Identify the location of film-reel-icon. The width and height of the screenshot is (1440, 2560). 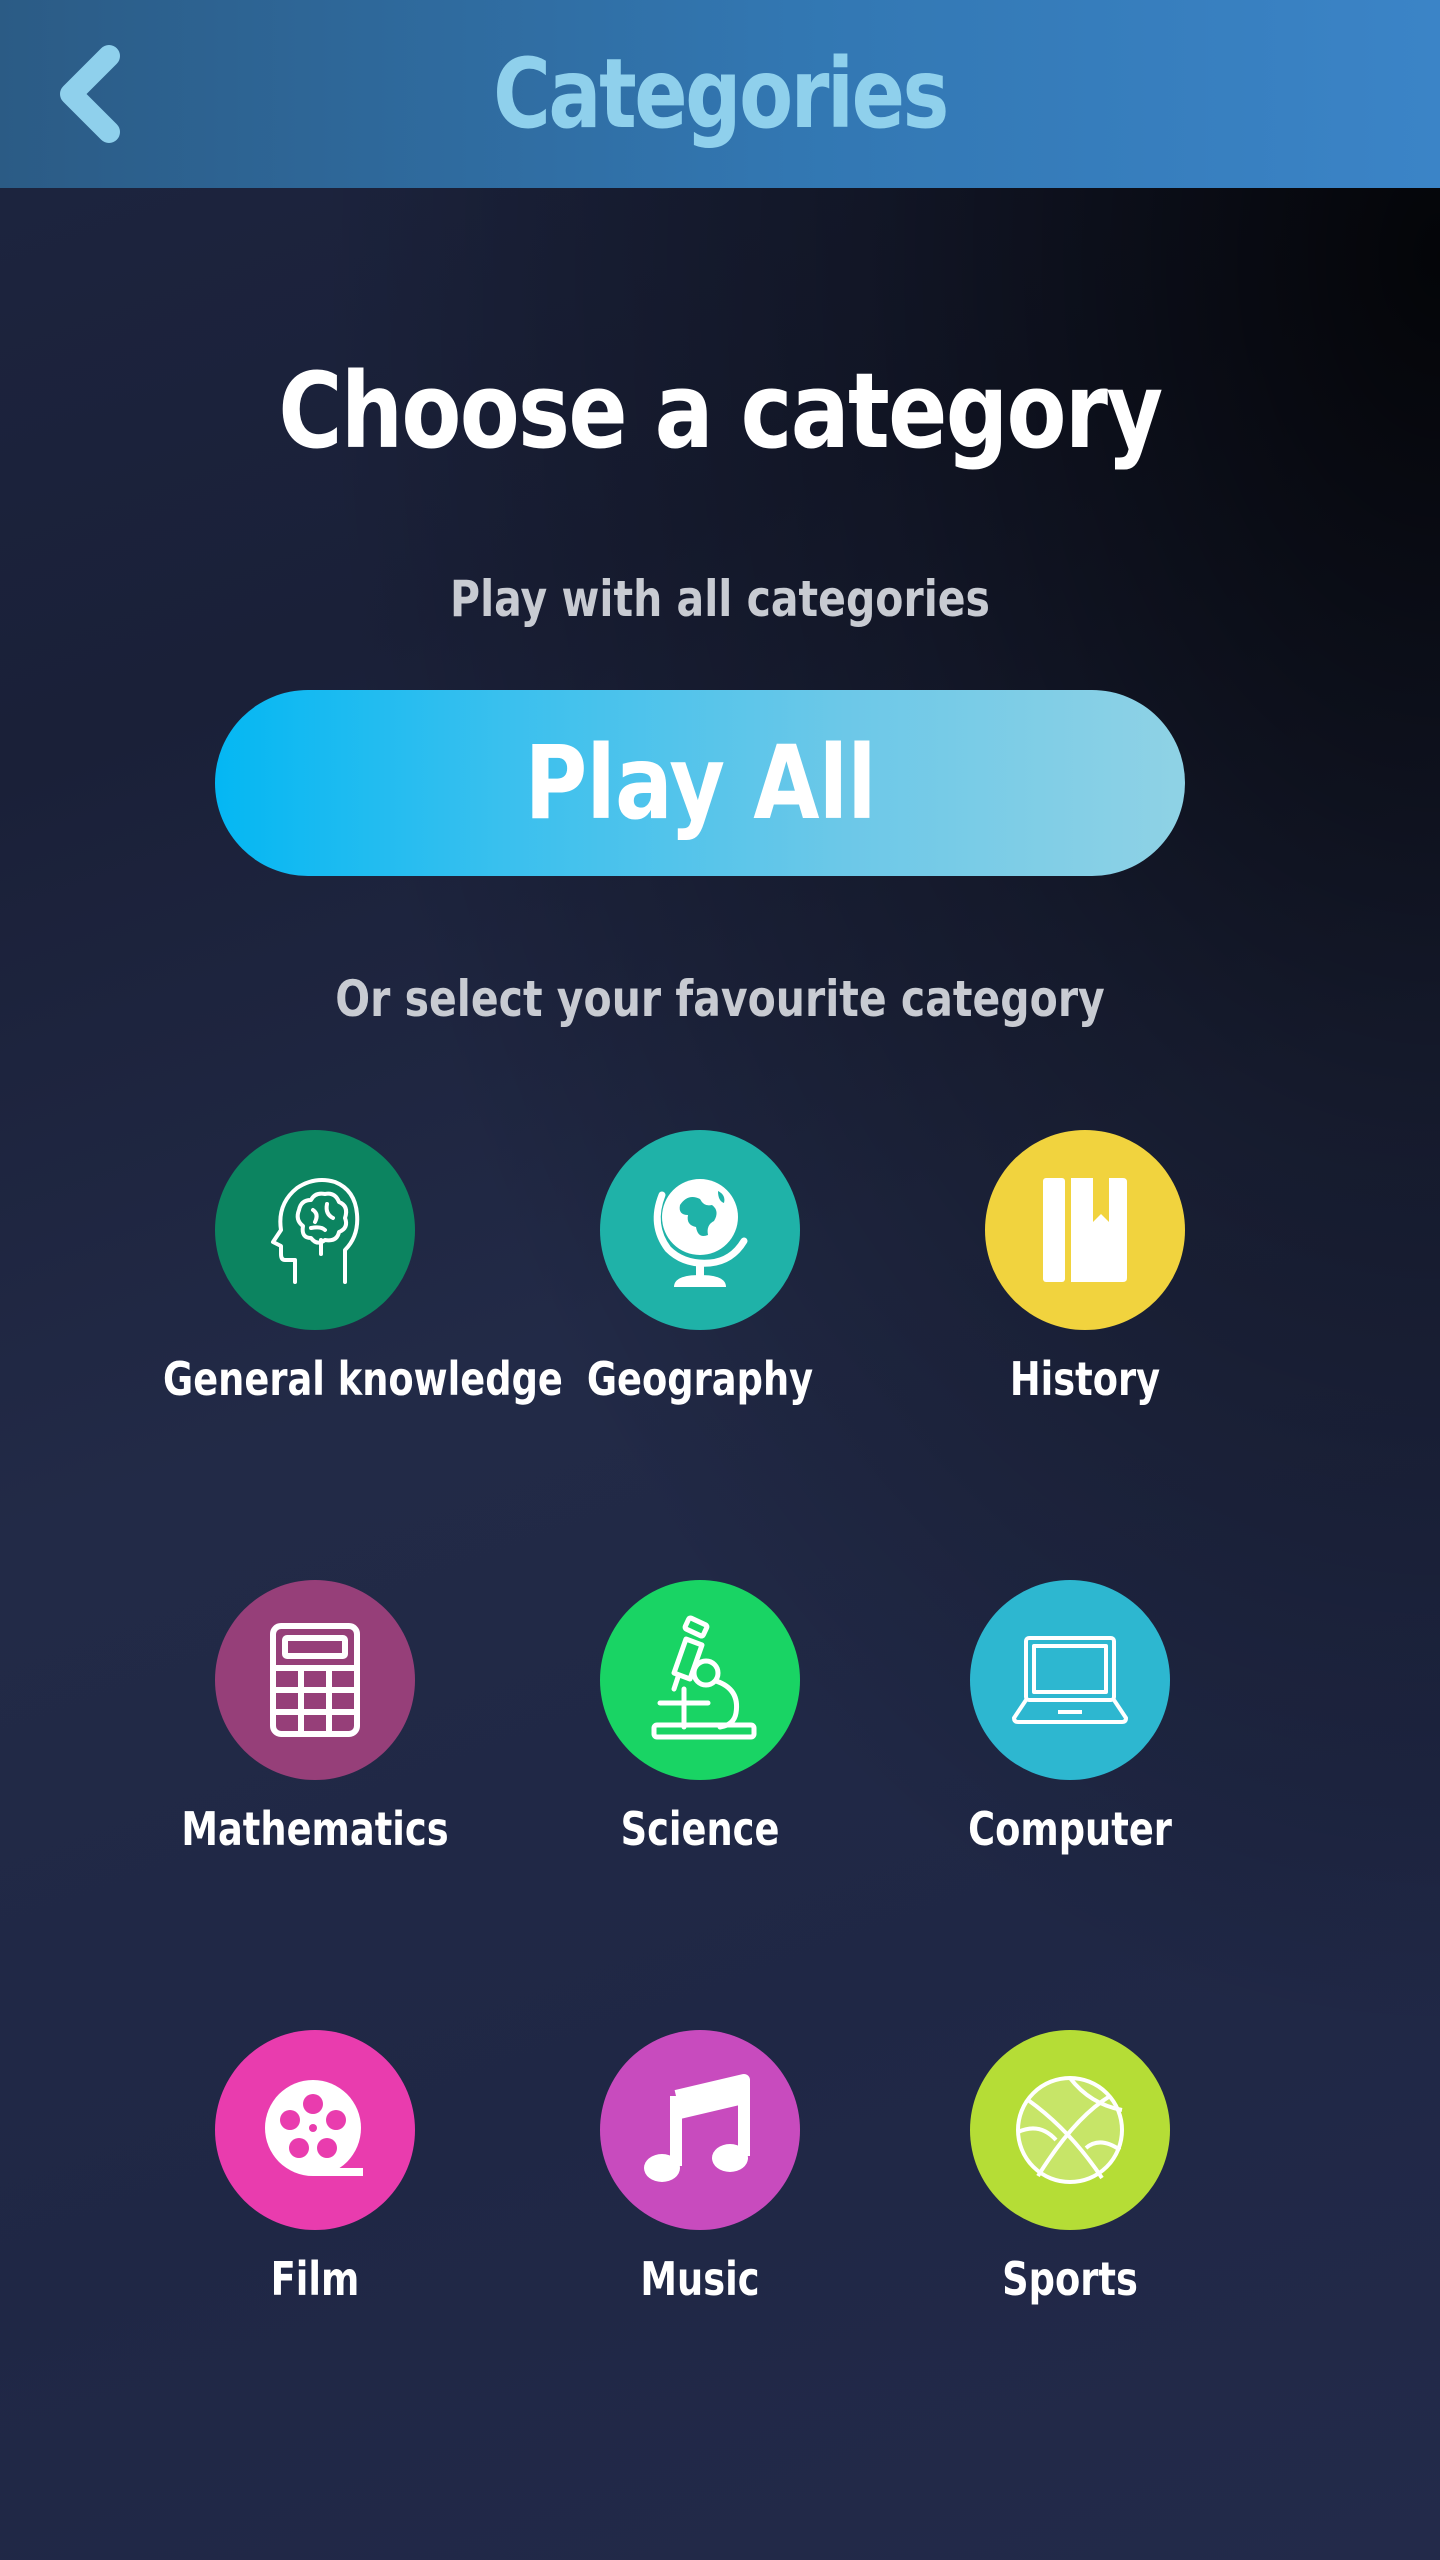
(314, 2128).